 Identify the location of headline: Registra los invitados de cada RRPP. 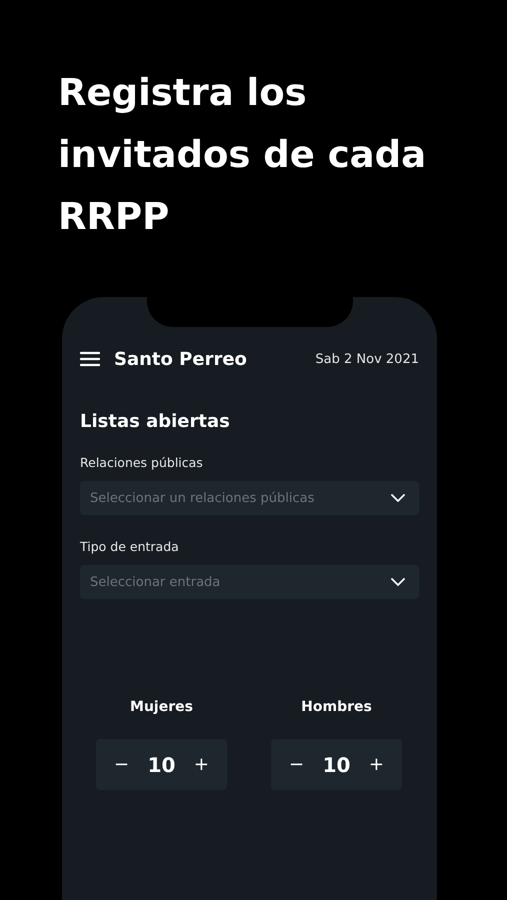
(243, 155).